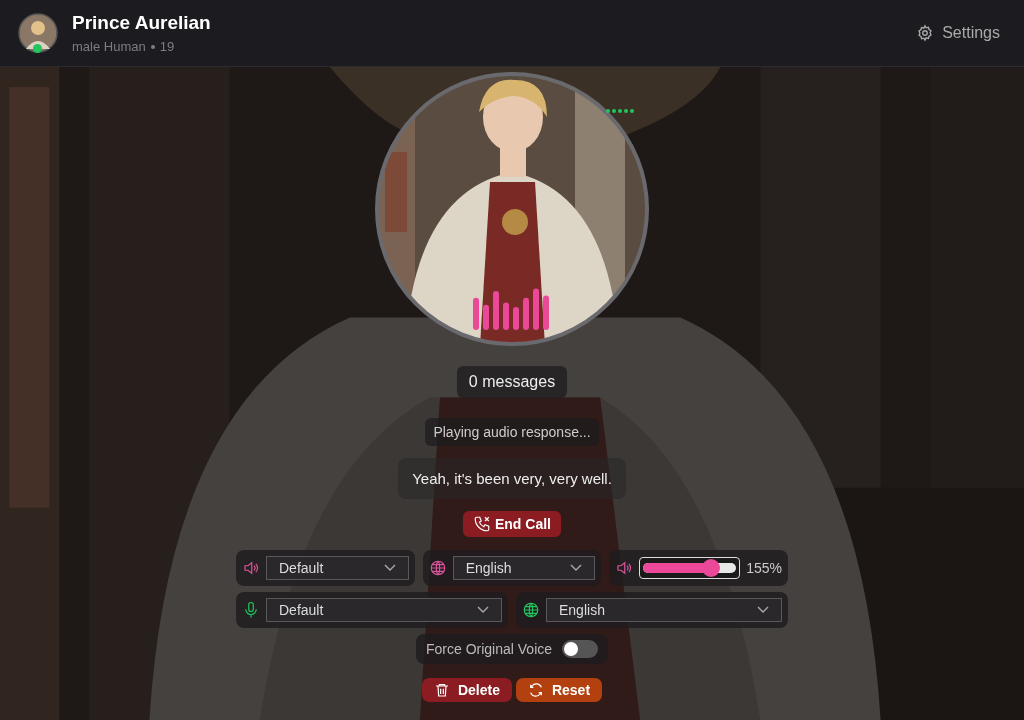  I want to click on settings-button: Settings, so click(958, 33).